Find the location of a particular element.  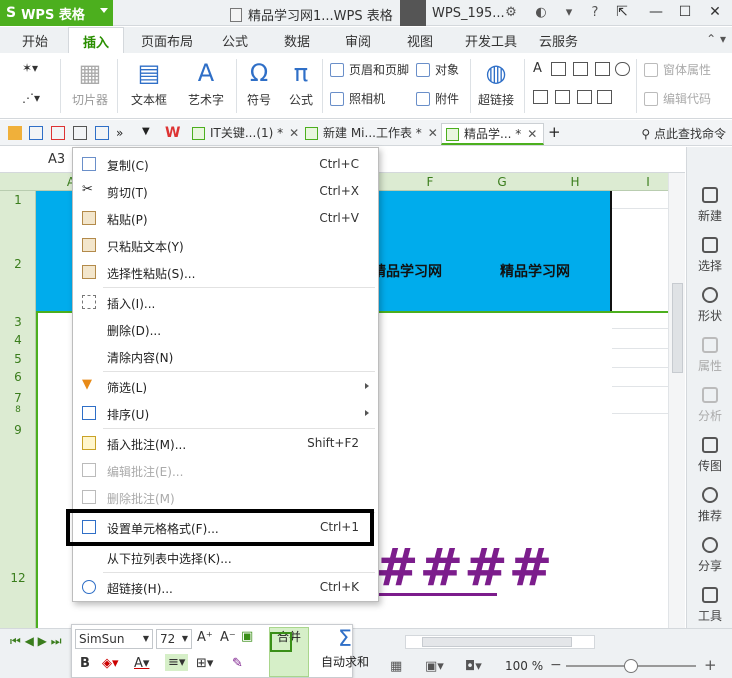

menu-item-cut: ✂ 剪切(T) Ctrl+X is located at coordinates (225, 191).